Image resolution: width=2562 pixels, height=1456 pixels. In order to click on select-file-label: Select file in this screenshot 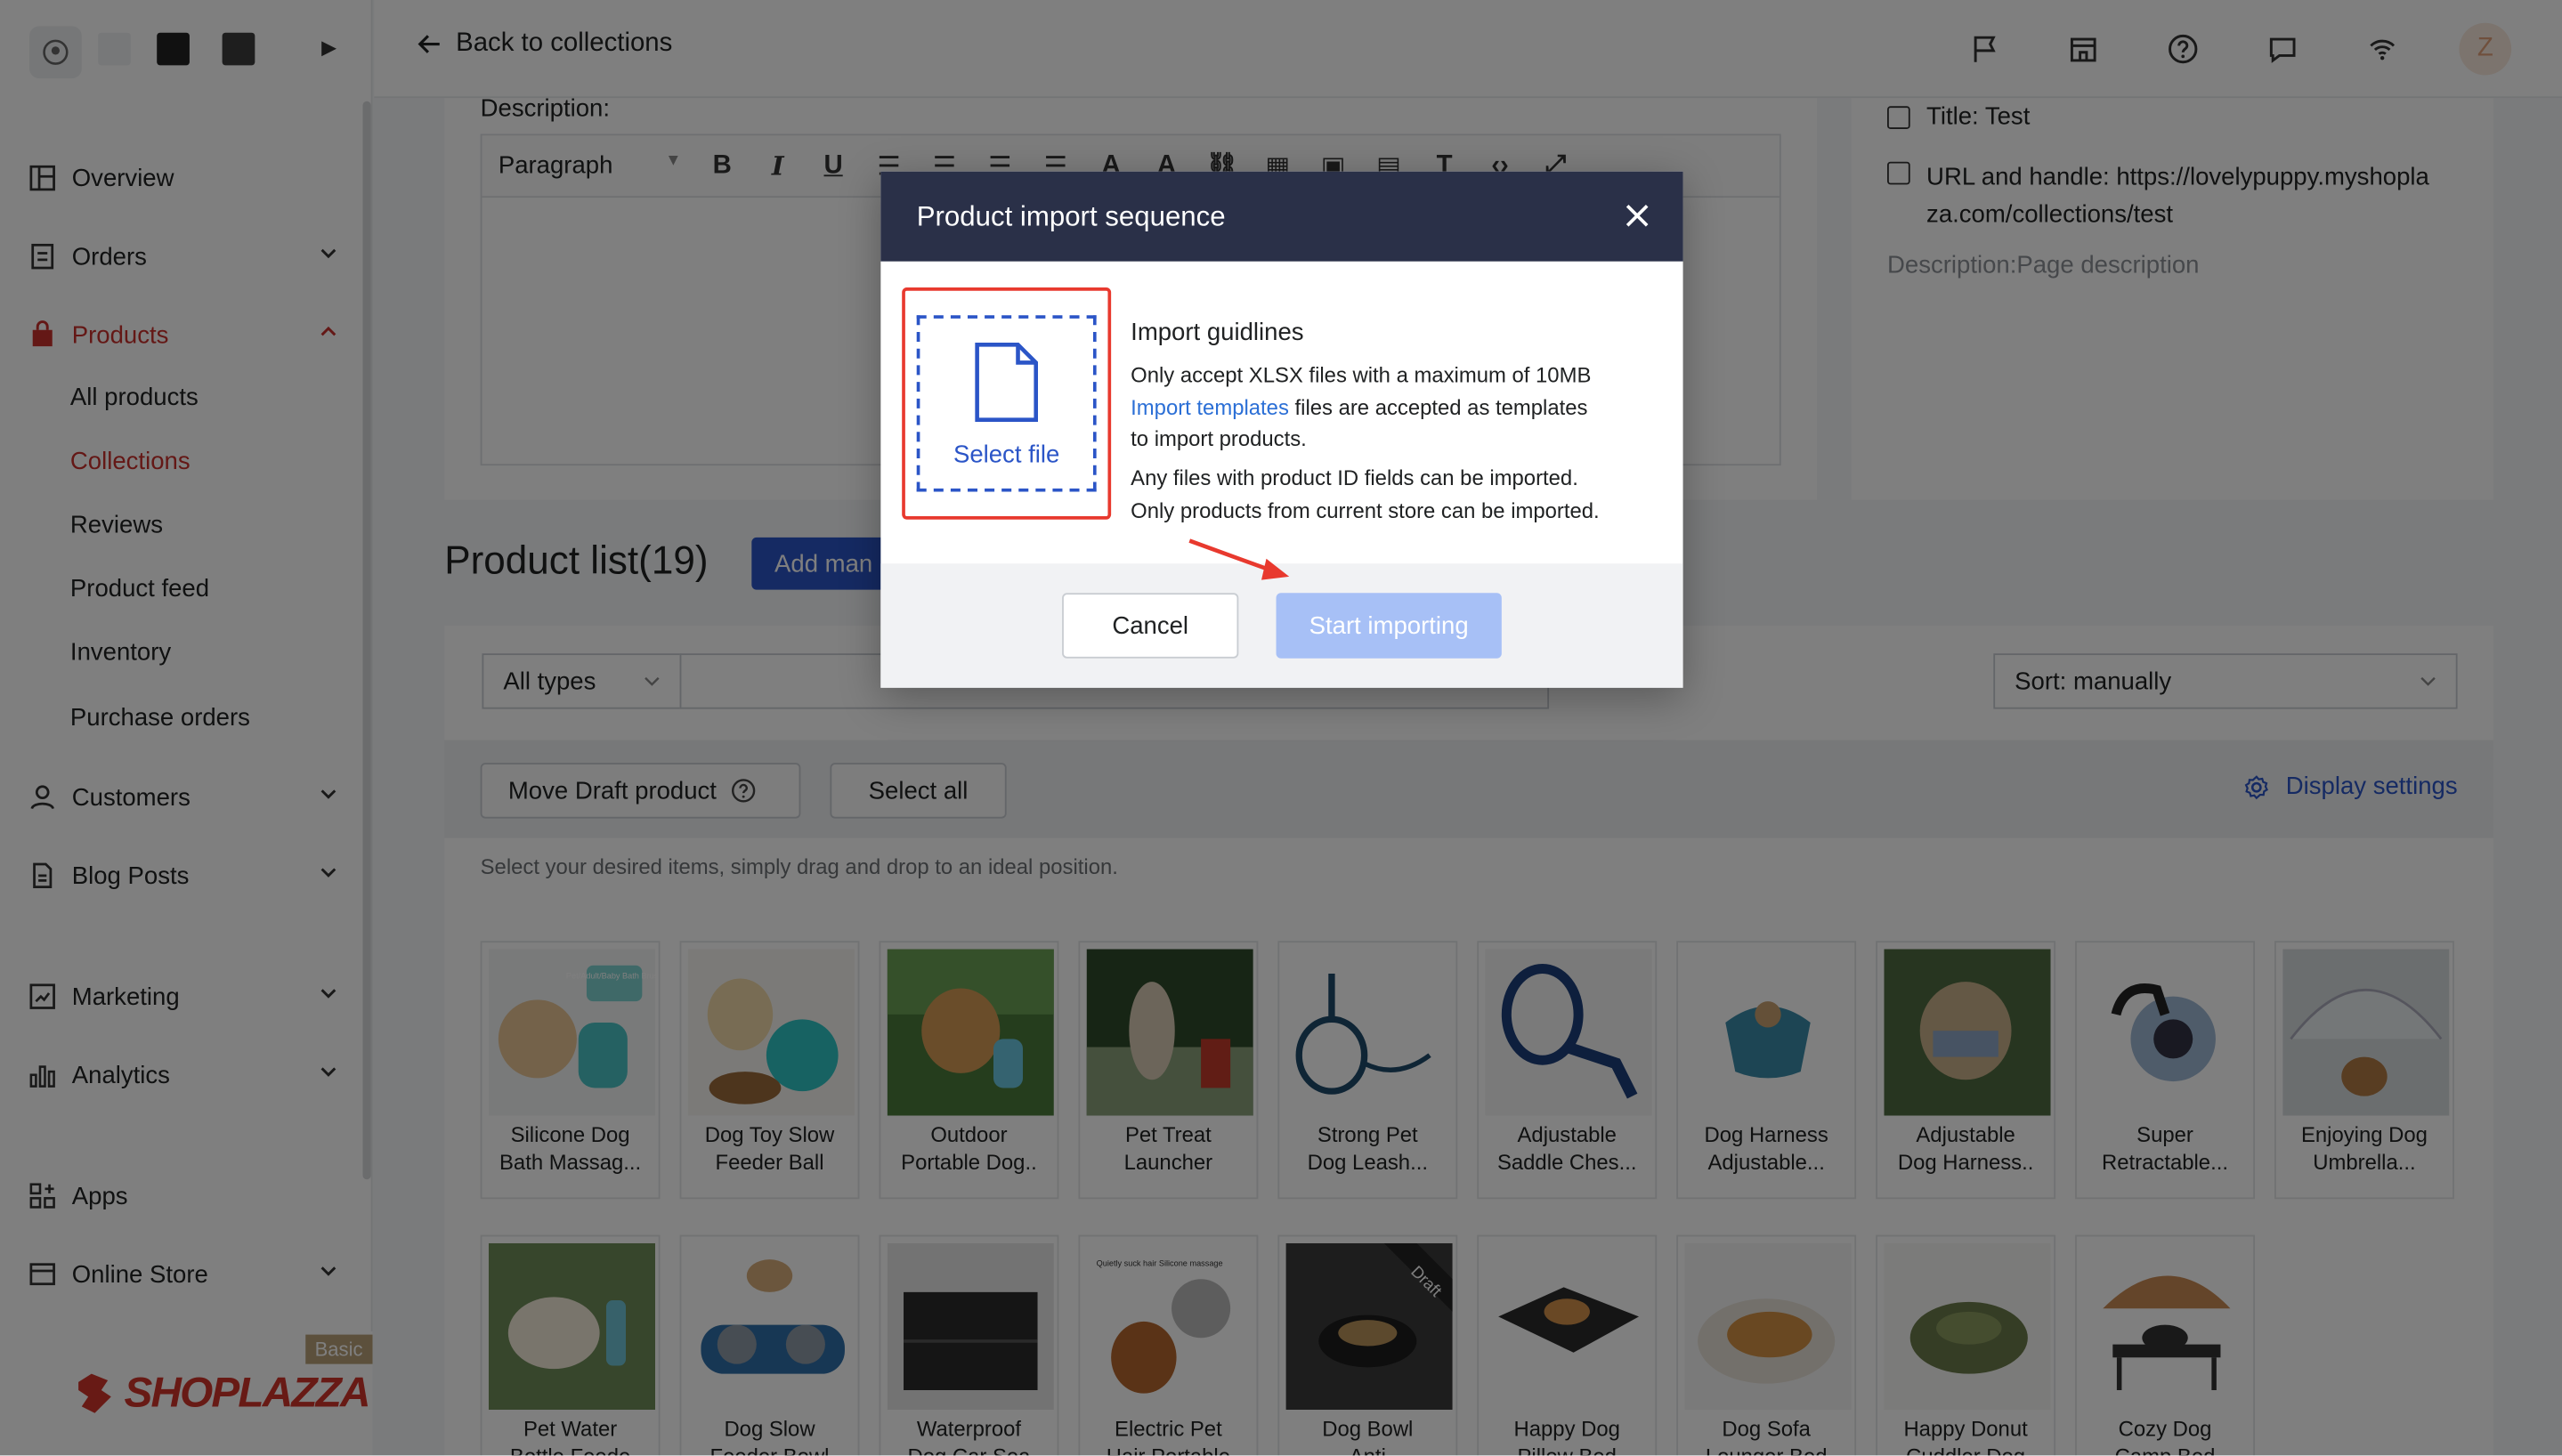, I will do `click(1006, 454)`.